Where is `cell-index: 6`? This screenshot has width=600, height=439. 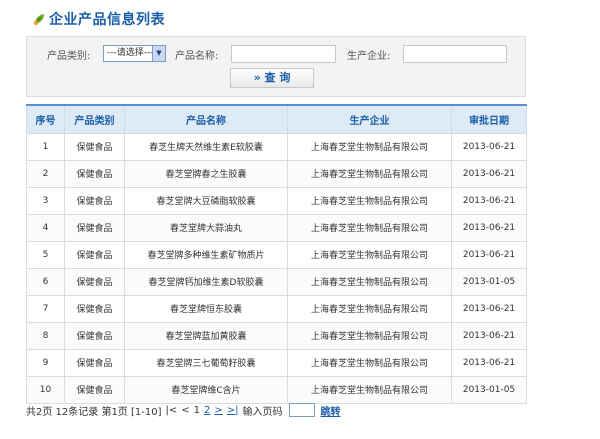
cell-index: 6 is located at coordinates (45, 281).